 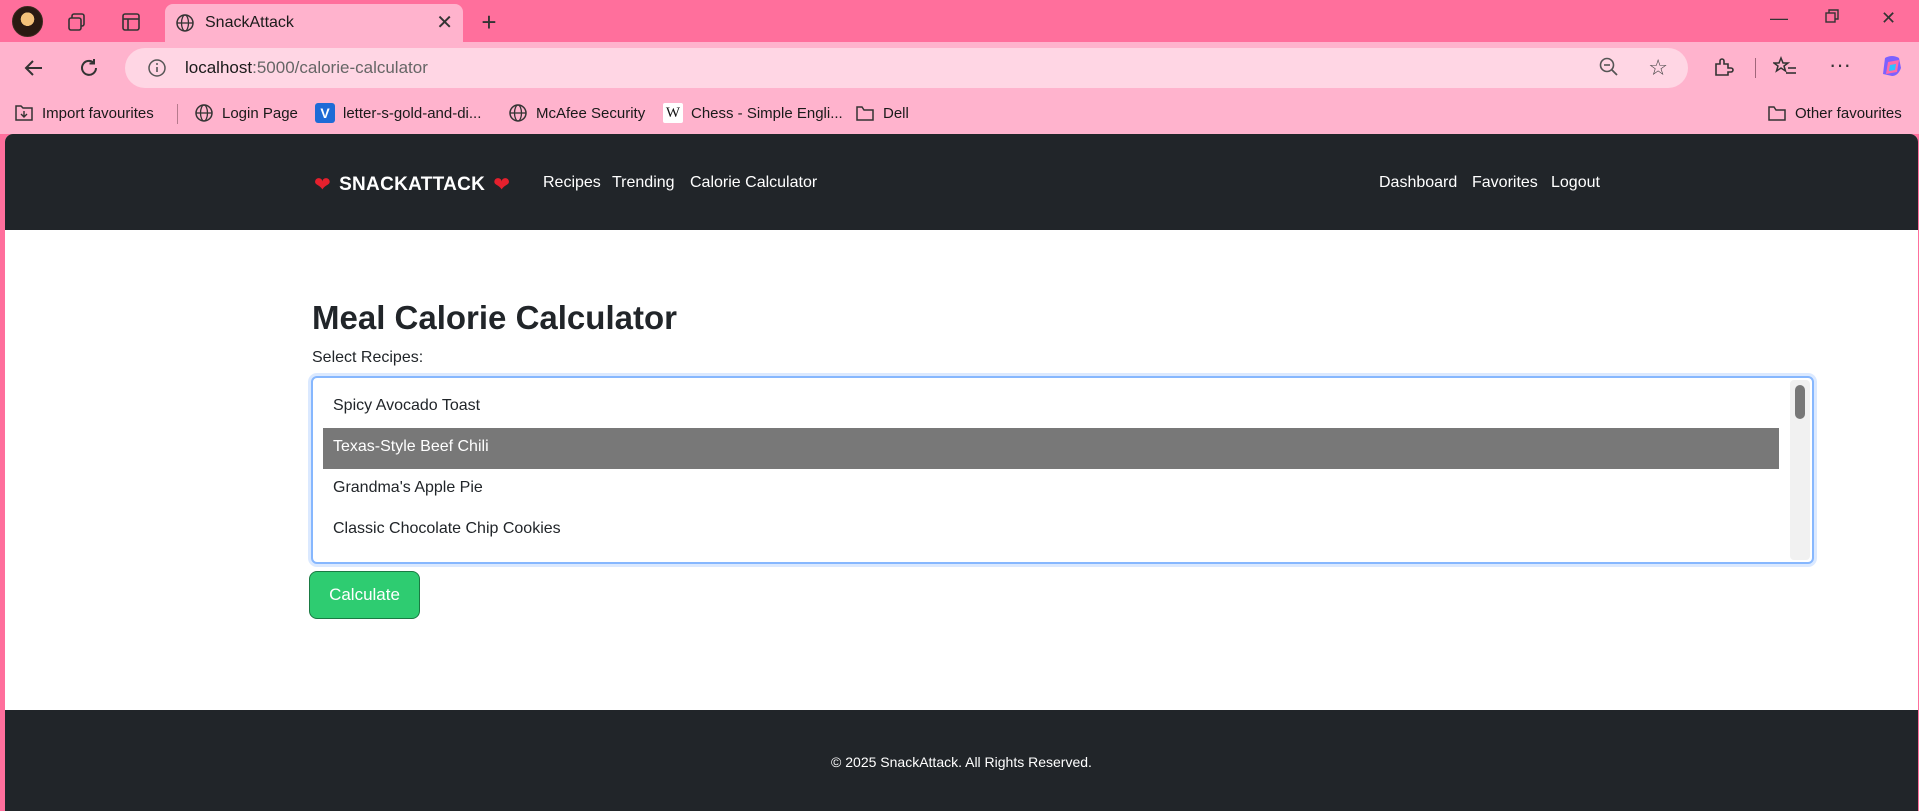 I want to click on v-logo-icon: V, so click(x=325, y=113).